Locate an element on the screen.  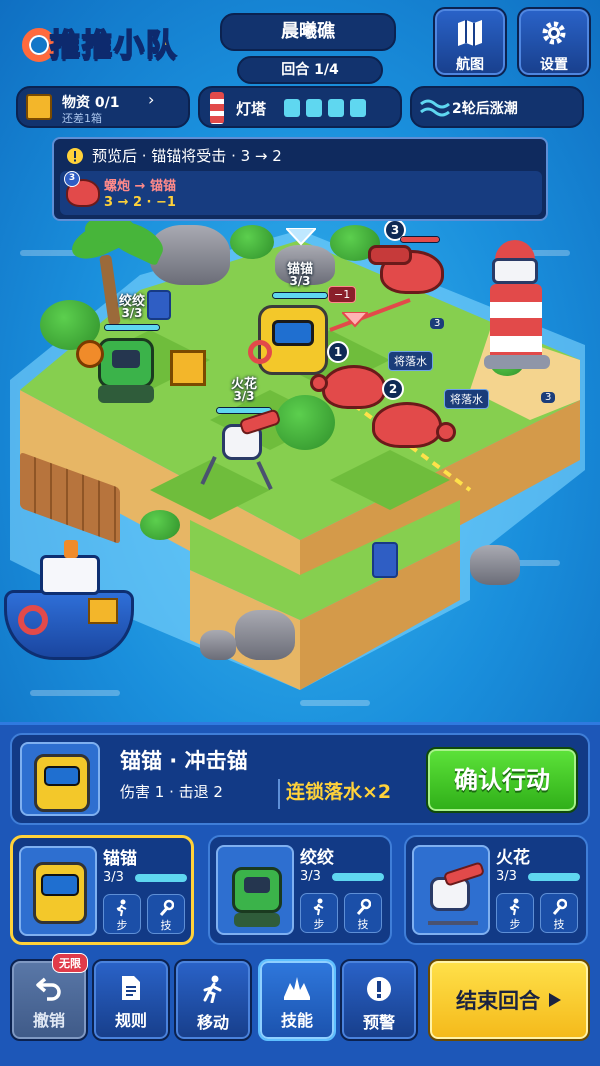
barrel is located at coordinates (385, 560).